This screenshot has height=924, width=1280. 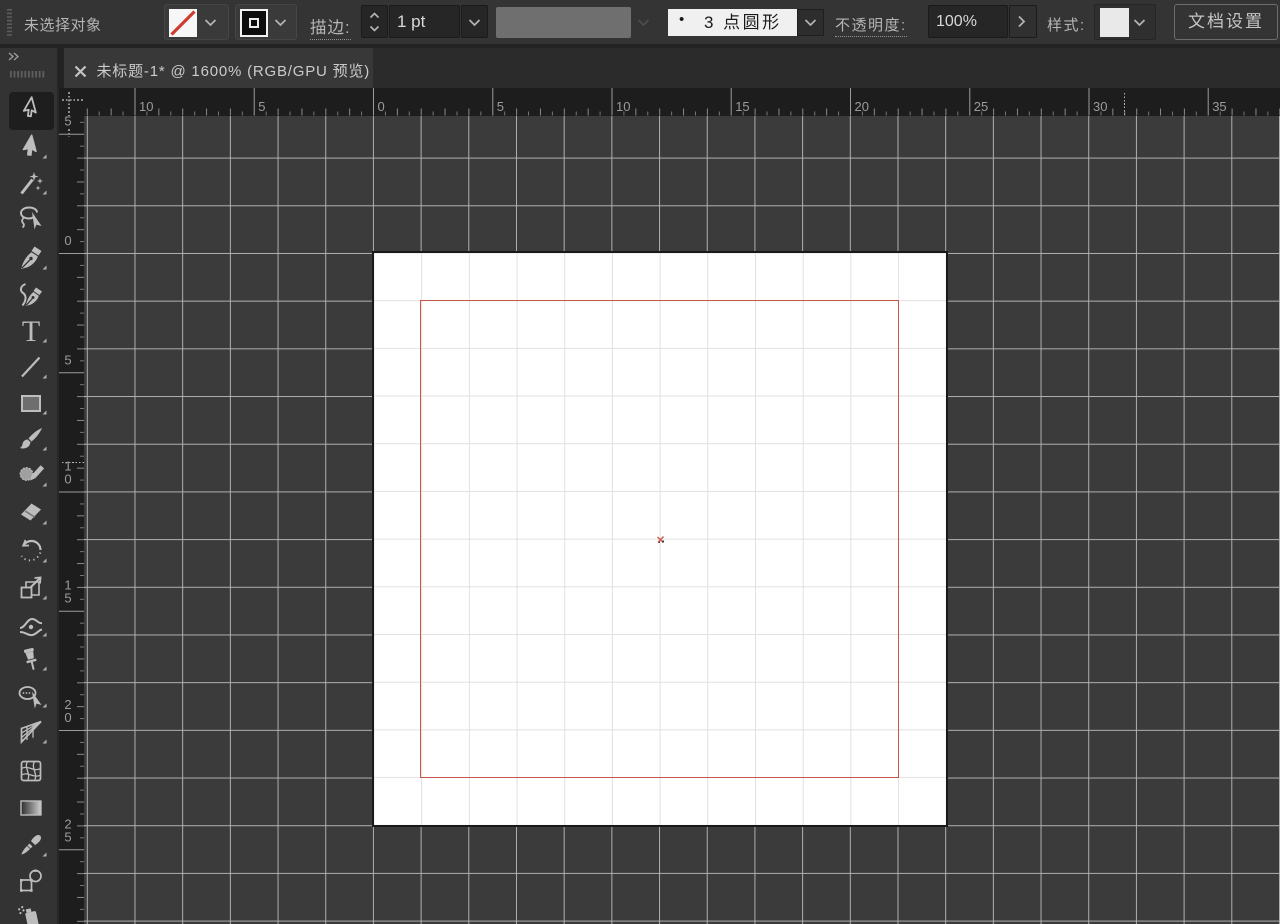 What do you see at coordinates (862, 106) in the screenshot?
I see `svg-text: 20` at bounding box center [862, 106].